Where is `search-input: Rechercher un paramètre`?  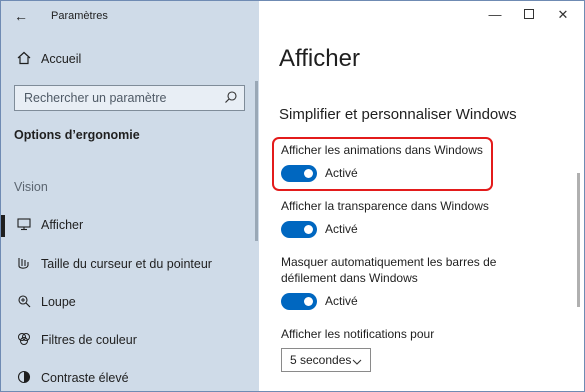 search-input: Rechercher un paramètre is located at coordinates (129, 98).